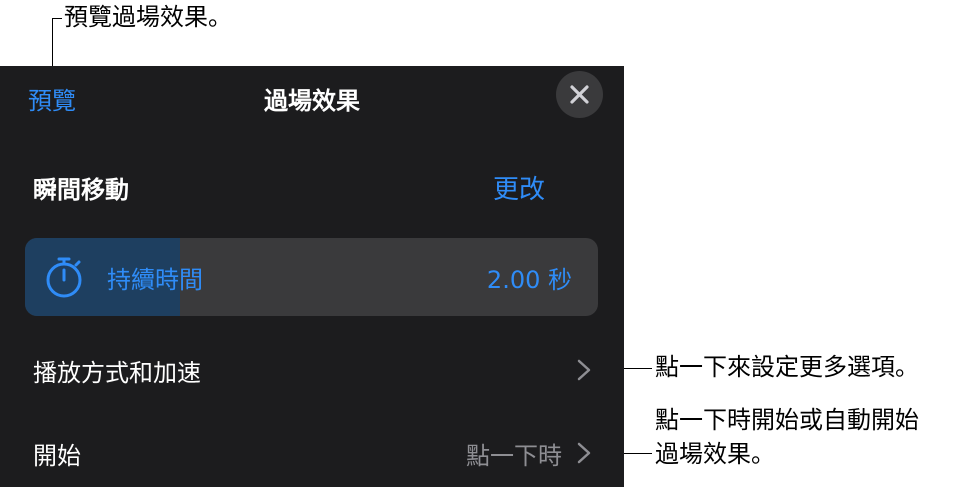 This screenshot has width=976, height=487. What do you see at coordinates (519, 187) in the screenshot?
I see `change-button: 更改` at bounding box center [519, 187].